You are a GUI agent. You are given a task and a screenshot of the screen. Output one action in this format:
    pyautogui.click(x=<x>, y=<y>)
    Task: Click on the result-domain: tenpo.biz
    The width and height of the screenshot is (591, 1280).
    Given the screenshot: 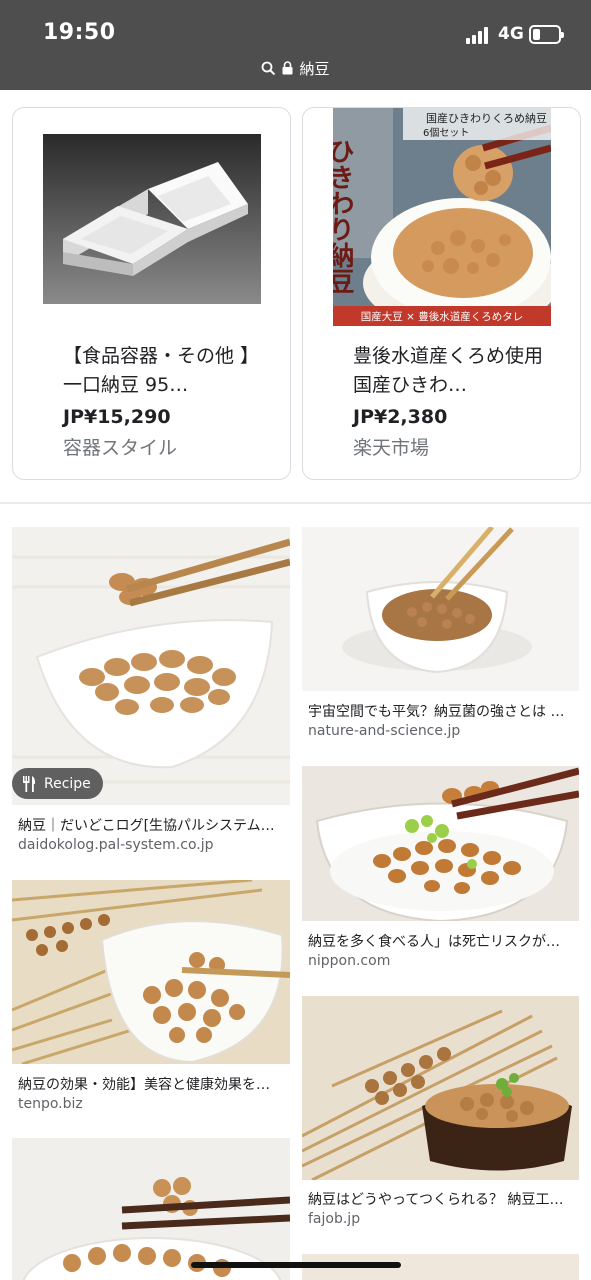 What is the action you would take?
    pyautogui.click(x=50, y=1104)
    